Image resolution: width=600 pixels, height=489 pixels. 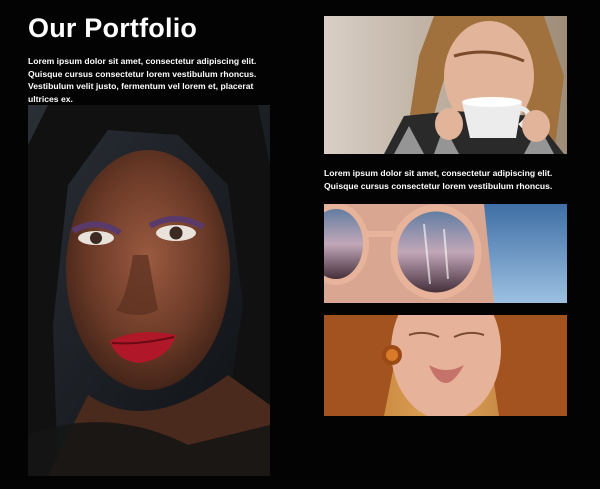 I want to click on portfolio-image-coffee, so click(x=445, y=85).